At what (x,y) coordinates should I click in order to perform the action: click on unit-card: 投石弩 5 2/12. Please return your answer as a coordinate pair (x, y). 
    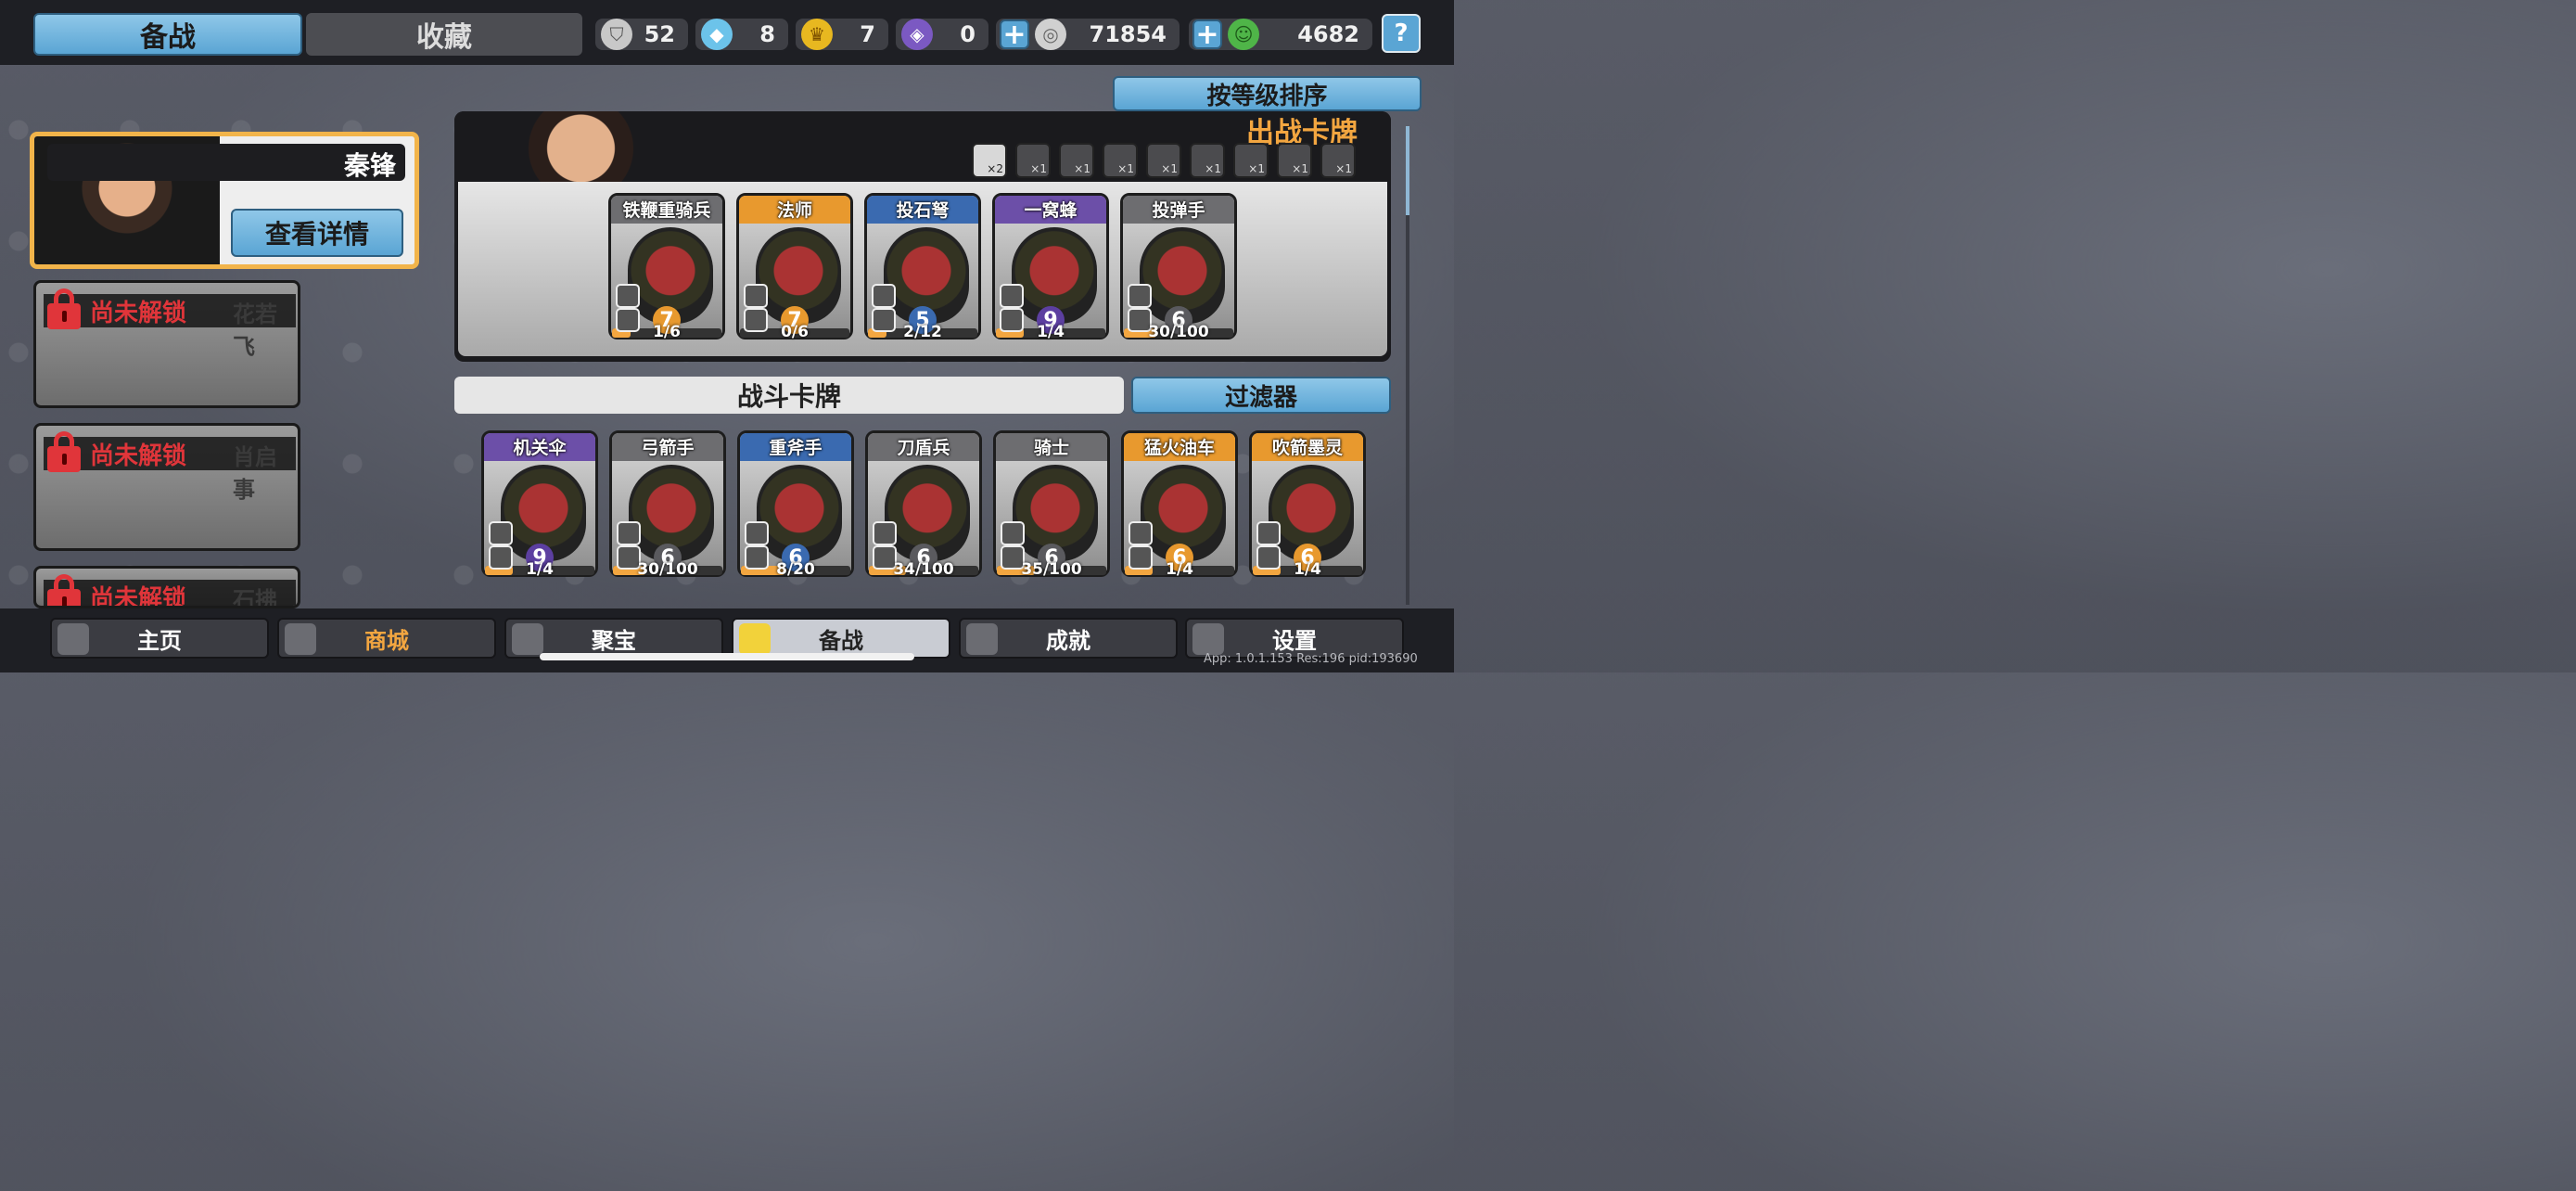
    Looking at the image, I should click on (923, 267).